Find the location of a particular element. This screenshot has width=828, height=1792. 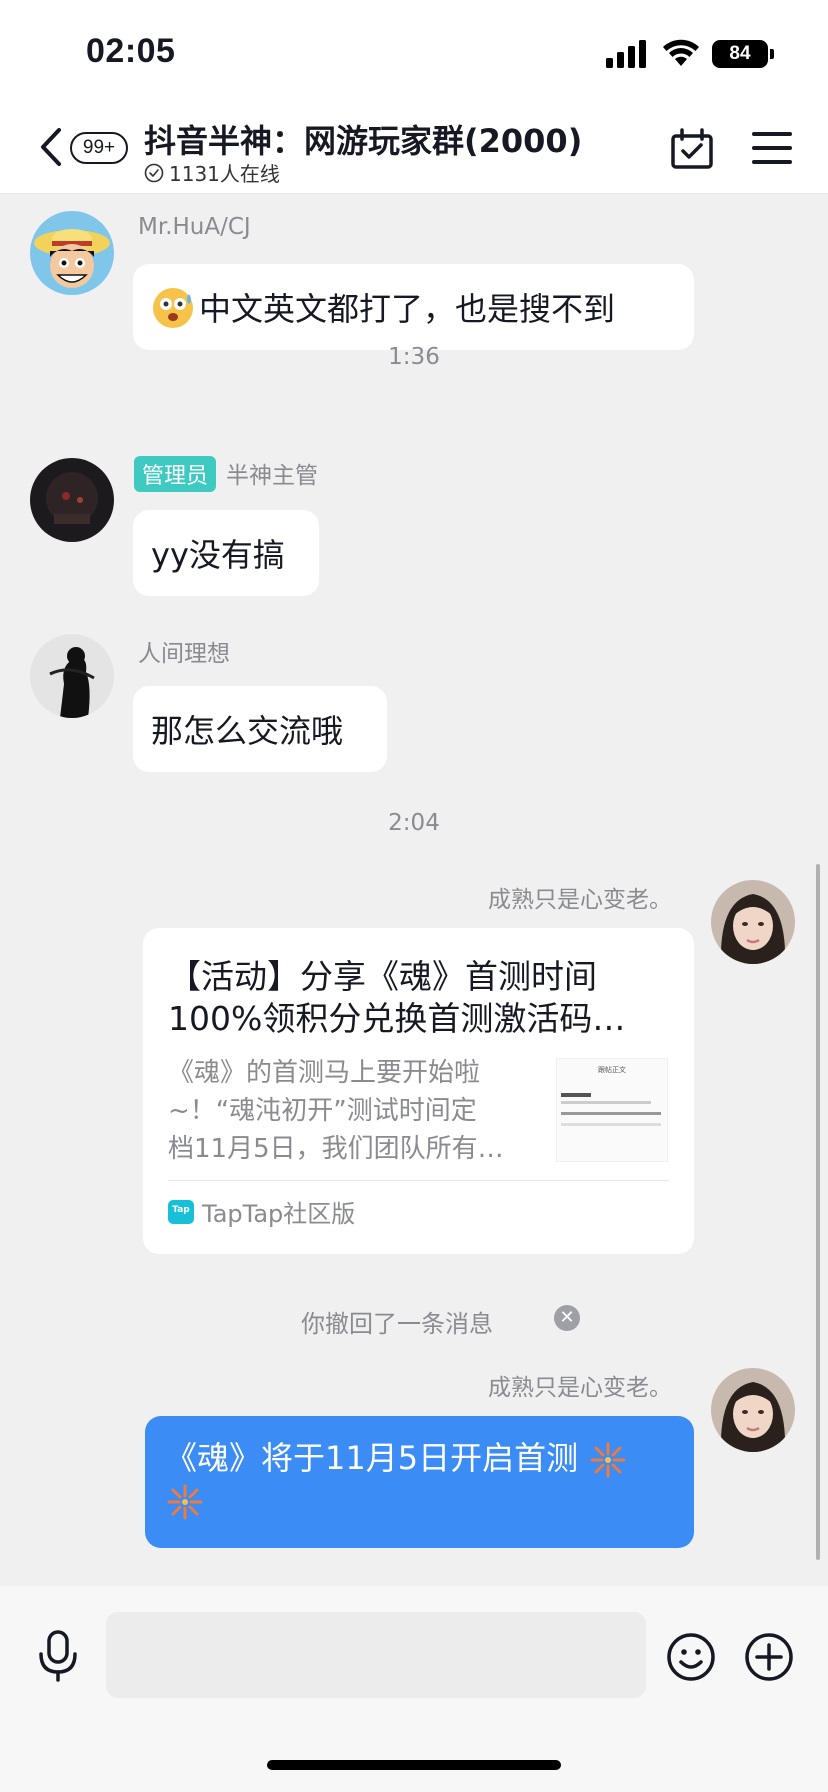

dark-avatar-icon is located at coordinates (72, 500).